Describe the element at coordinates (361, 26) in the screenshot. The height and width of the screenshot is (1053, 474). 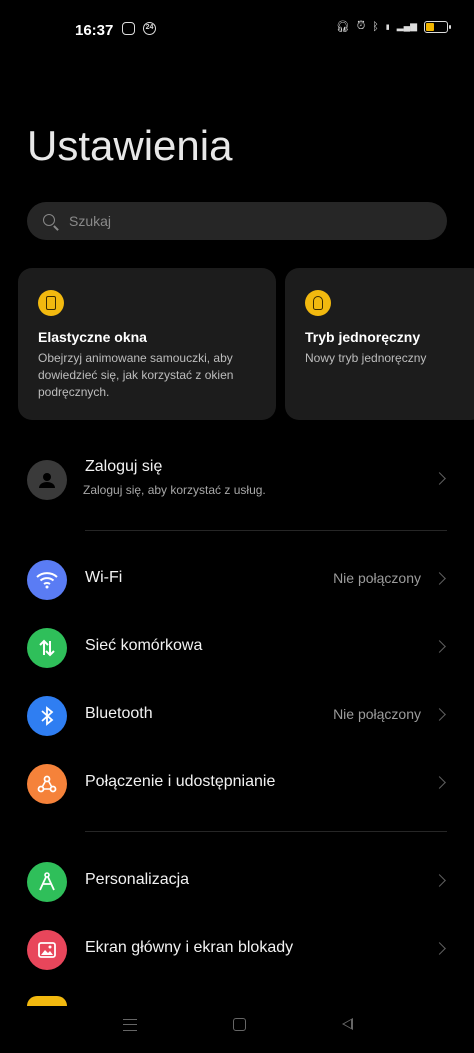
I see `alarm-icon: ⏰︎` at that location.